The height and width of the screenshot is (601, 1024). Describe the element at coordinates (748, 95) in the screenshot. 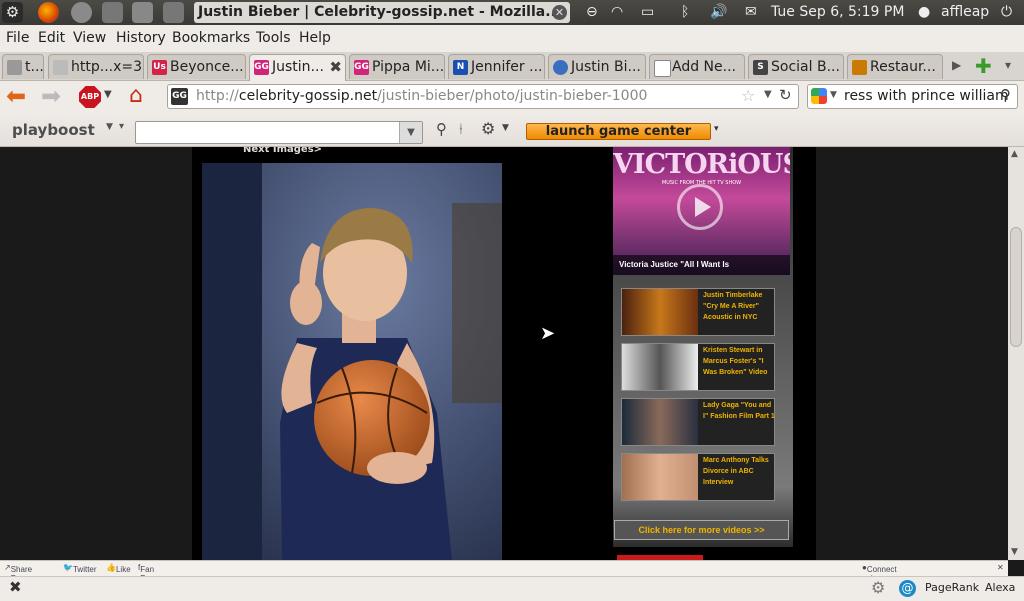

I see `bookmark-star-icon: ☆` at that location.